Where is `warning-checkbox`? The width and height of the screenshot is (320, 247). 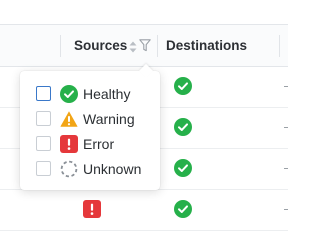
warning-checkbox is located at coordinates (43, 118).